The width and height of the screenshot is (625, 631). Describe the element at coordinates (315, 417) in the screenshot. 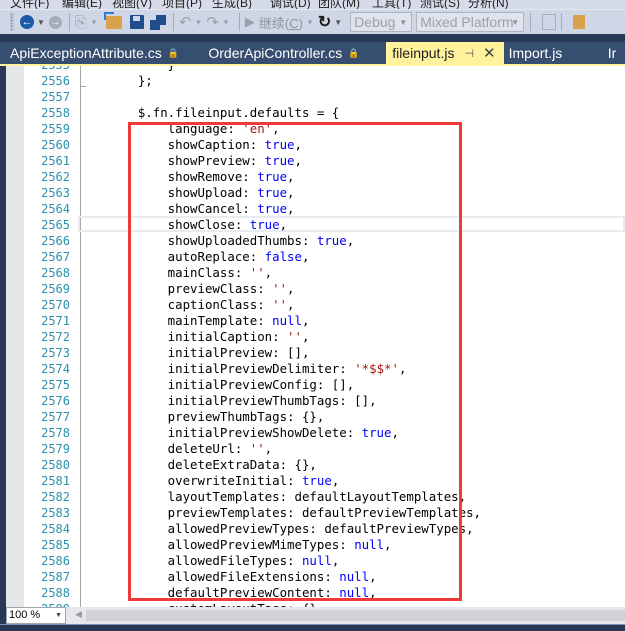

I see `code-line: 2577 previewThumbTags: {},` at that location.